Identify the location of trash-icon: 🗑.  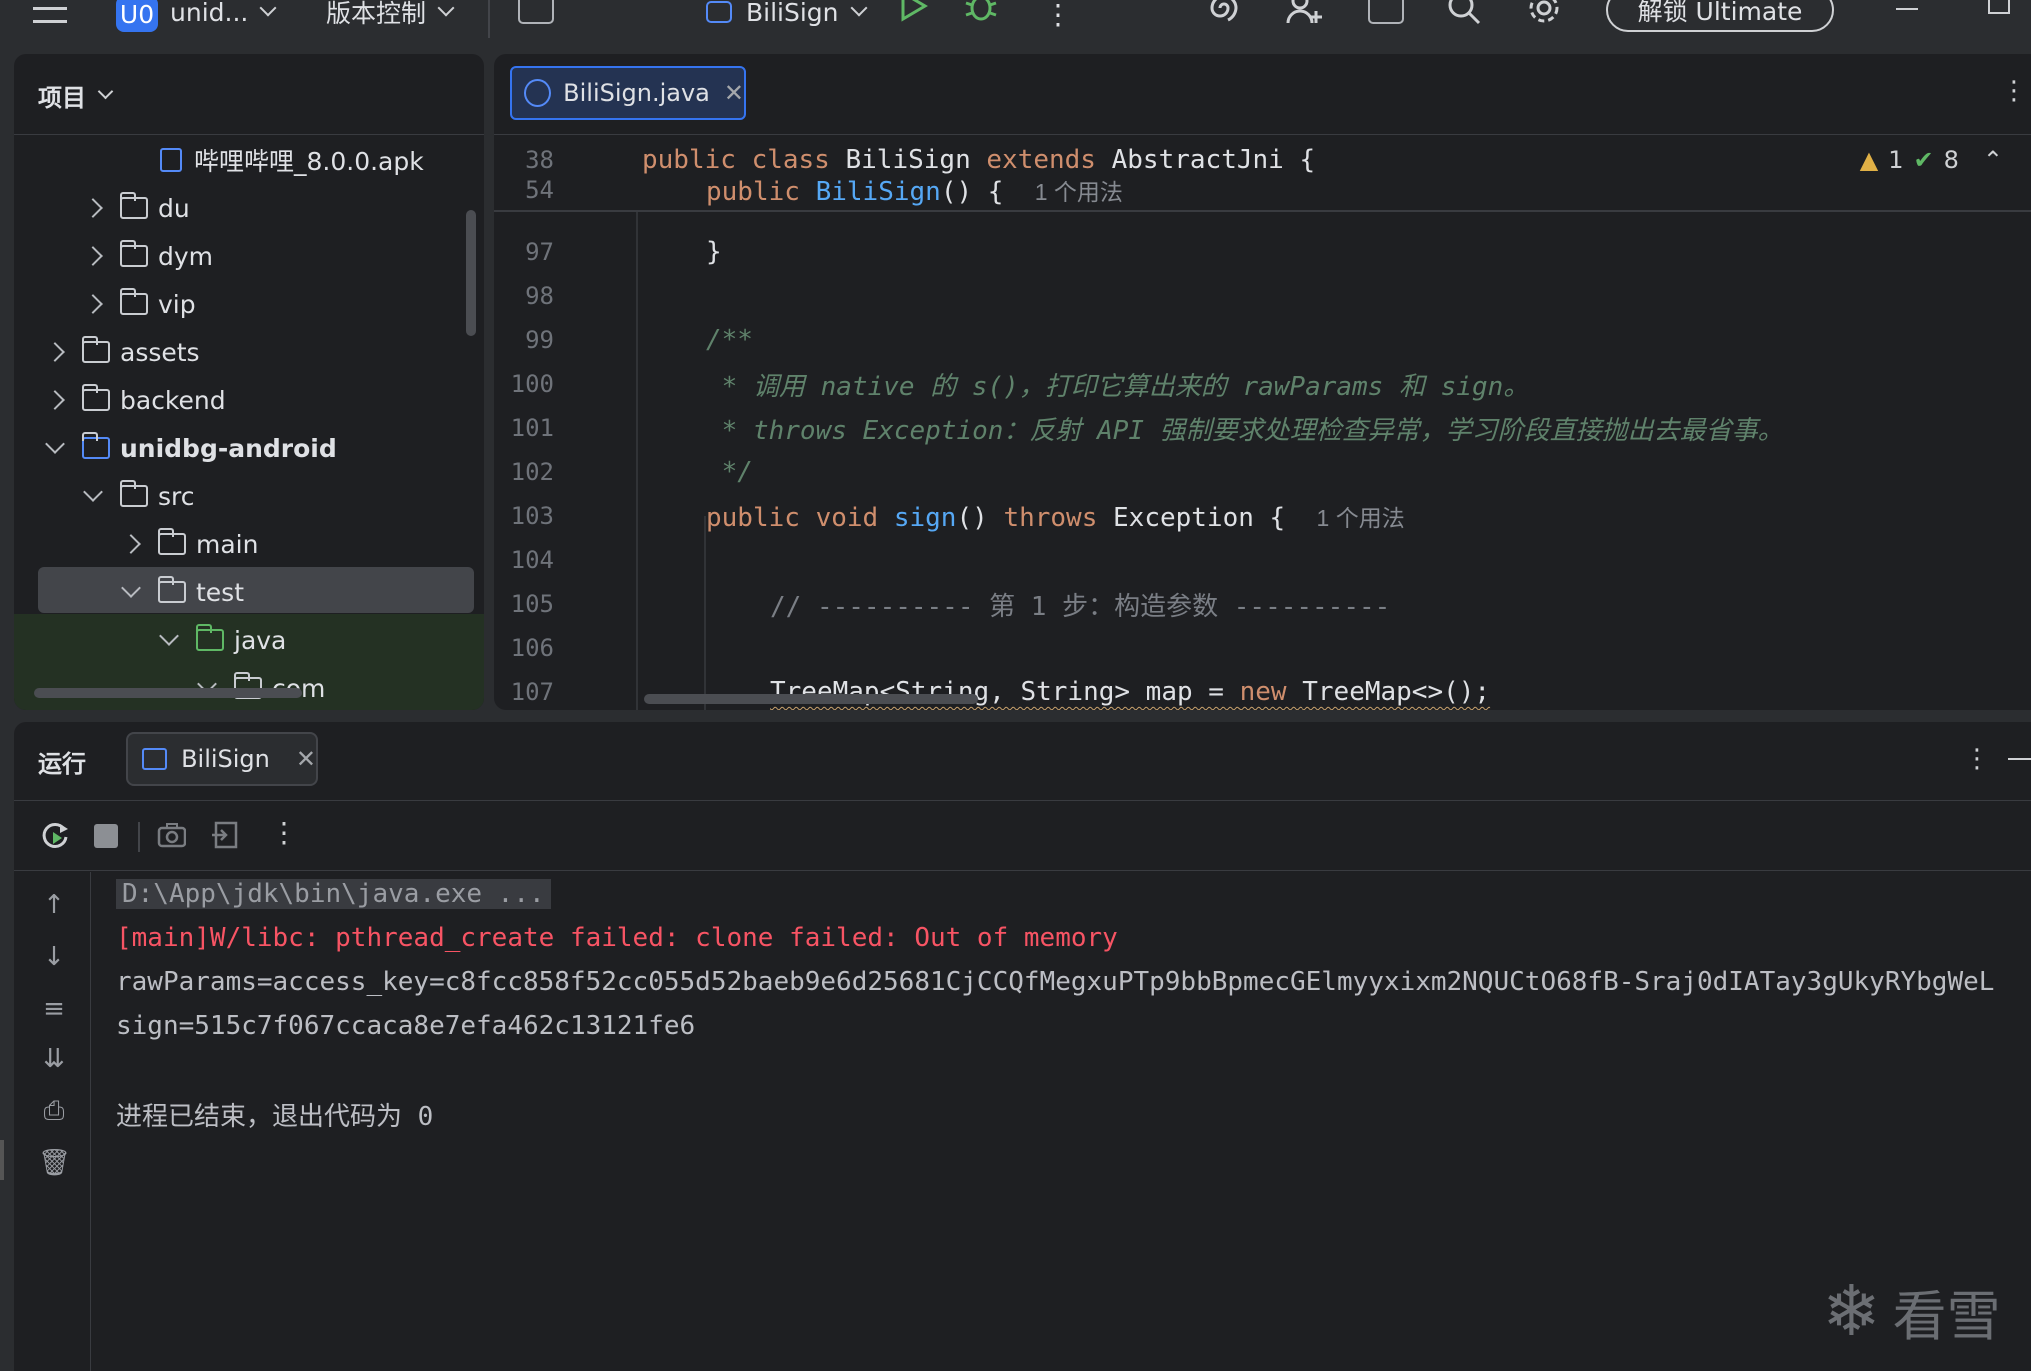
(54, 1164).